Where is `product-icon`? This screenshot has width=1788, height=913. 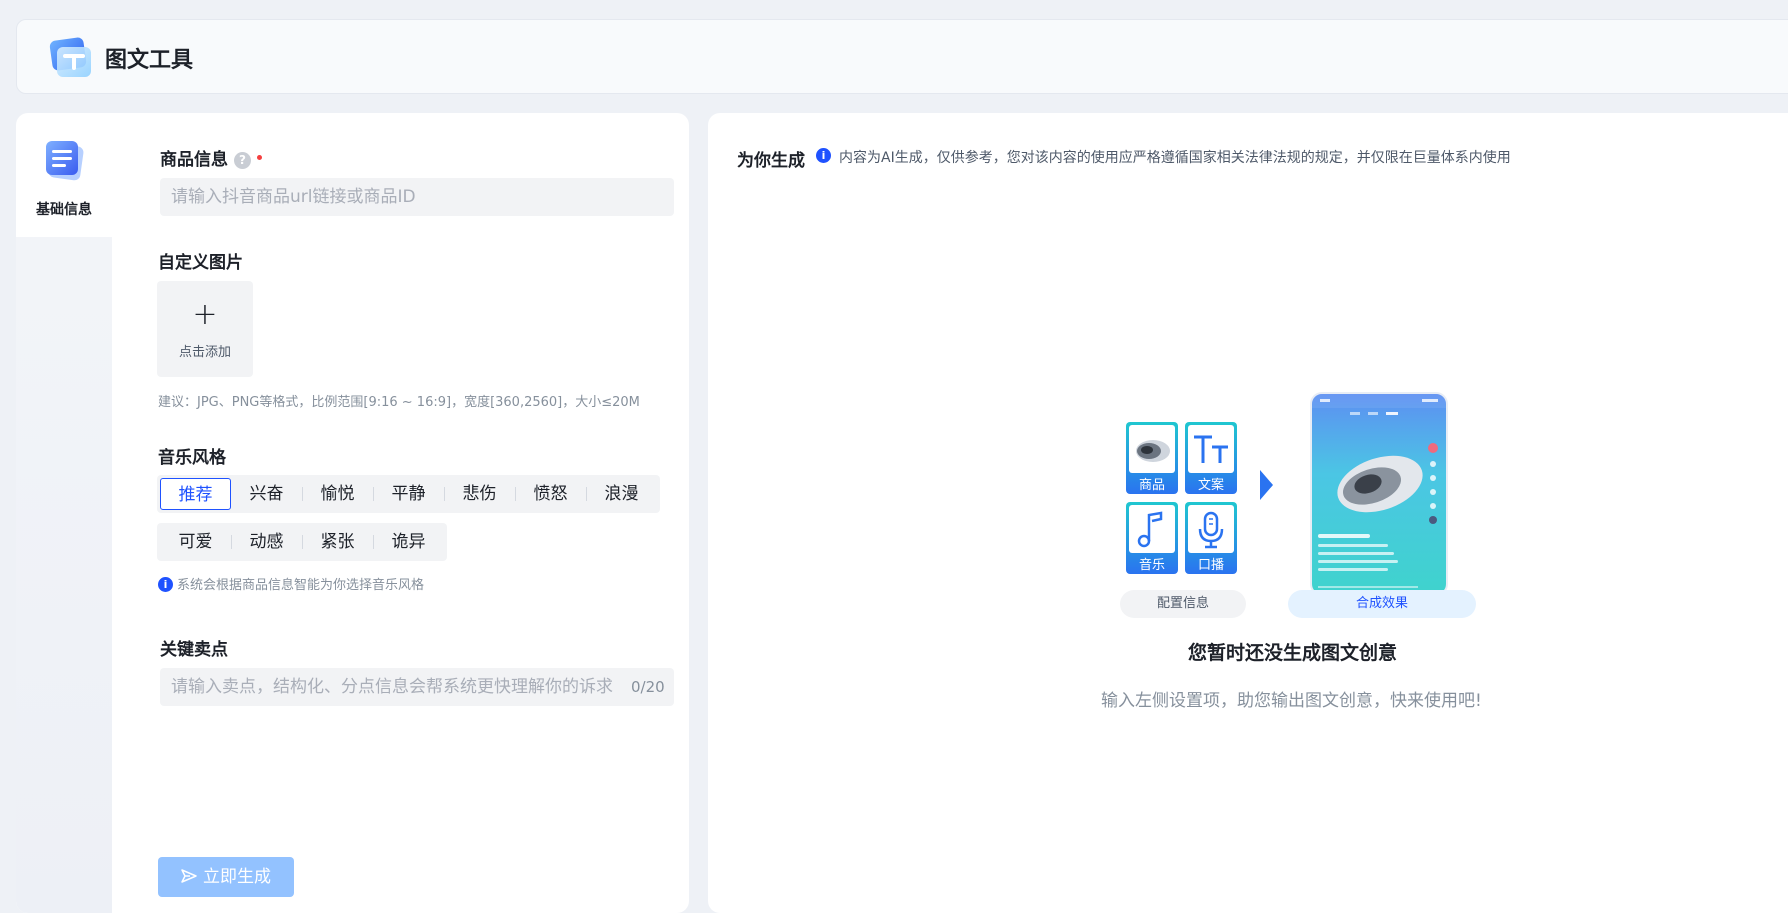 product-icon is located at coordinates (1153, 451).